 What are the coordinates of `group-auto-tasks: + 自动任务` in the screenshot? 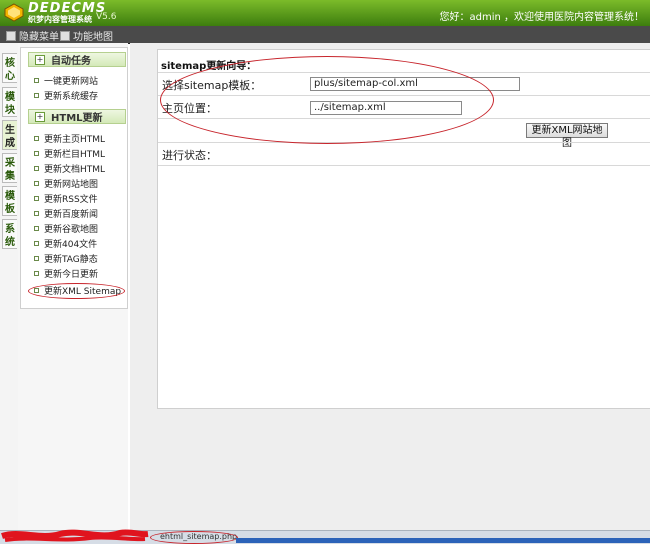 It's located at (77, 59).